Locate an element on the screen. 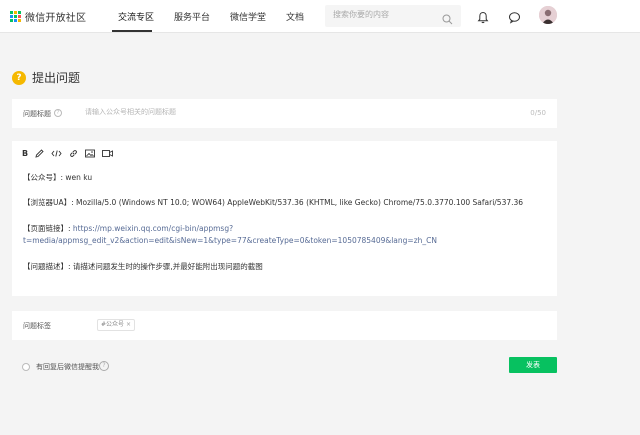  nav-item-community: 交流专区 is located at coordinates (136, 16).